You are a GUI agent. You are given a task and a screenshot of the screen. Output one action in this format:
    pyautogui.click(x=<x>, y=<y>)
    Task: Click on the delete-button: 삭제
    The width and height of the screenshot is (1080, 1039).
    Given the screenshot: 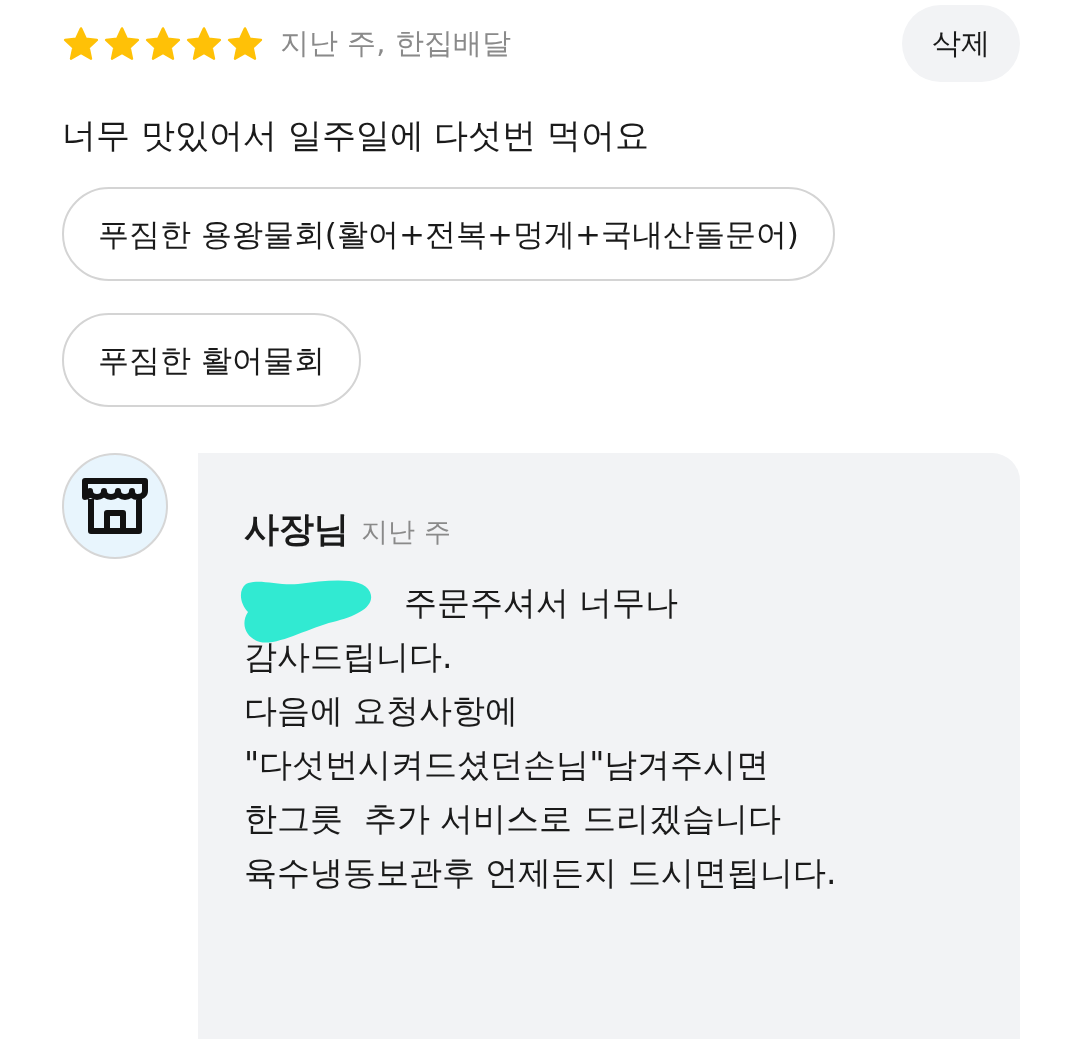 What is the action you would take?
    pyautogui.click(x=961, y=43)
    